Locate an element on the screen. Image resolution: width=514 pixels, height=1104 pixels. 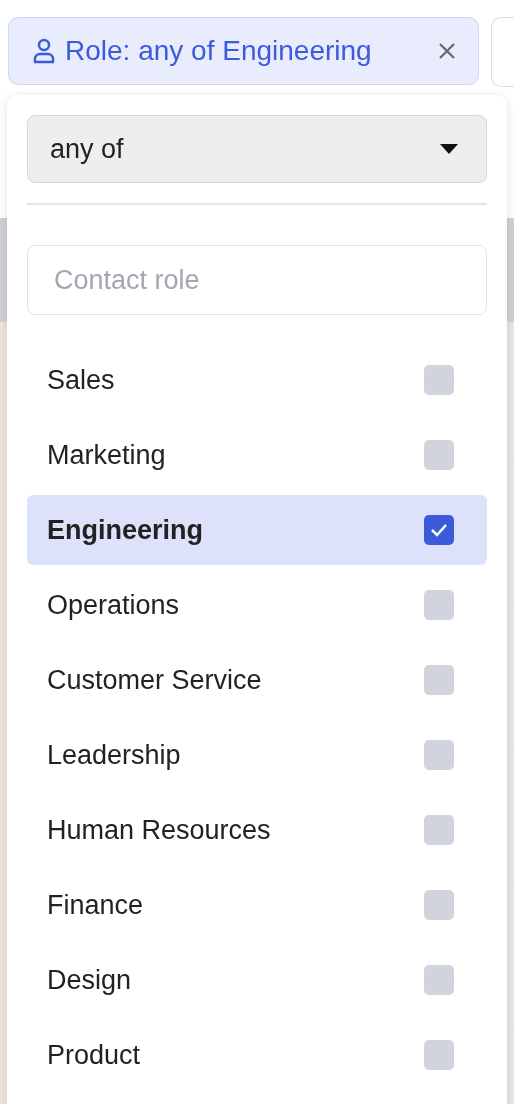
option-label: Leadership is located at coordinates (114, 755).